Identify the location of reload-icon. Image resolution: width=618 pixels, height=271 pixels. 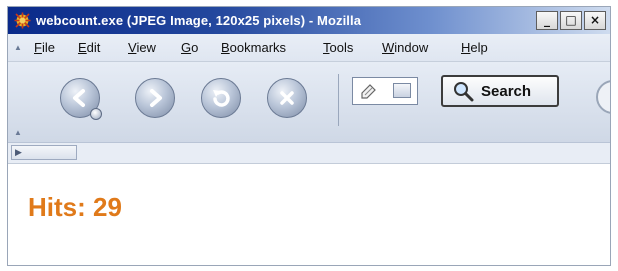
(221, 98).